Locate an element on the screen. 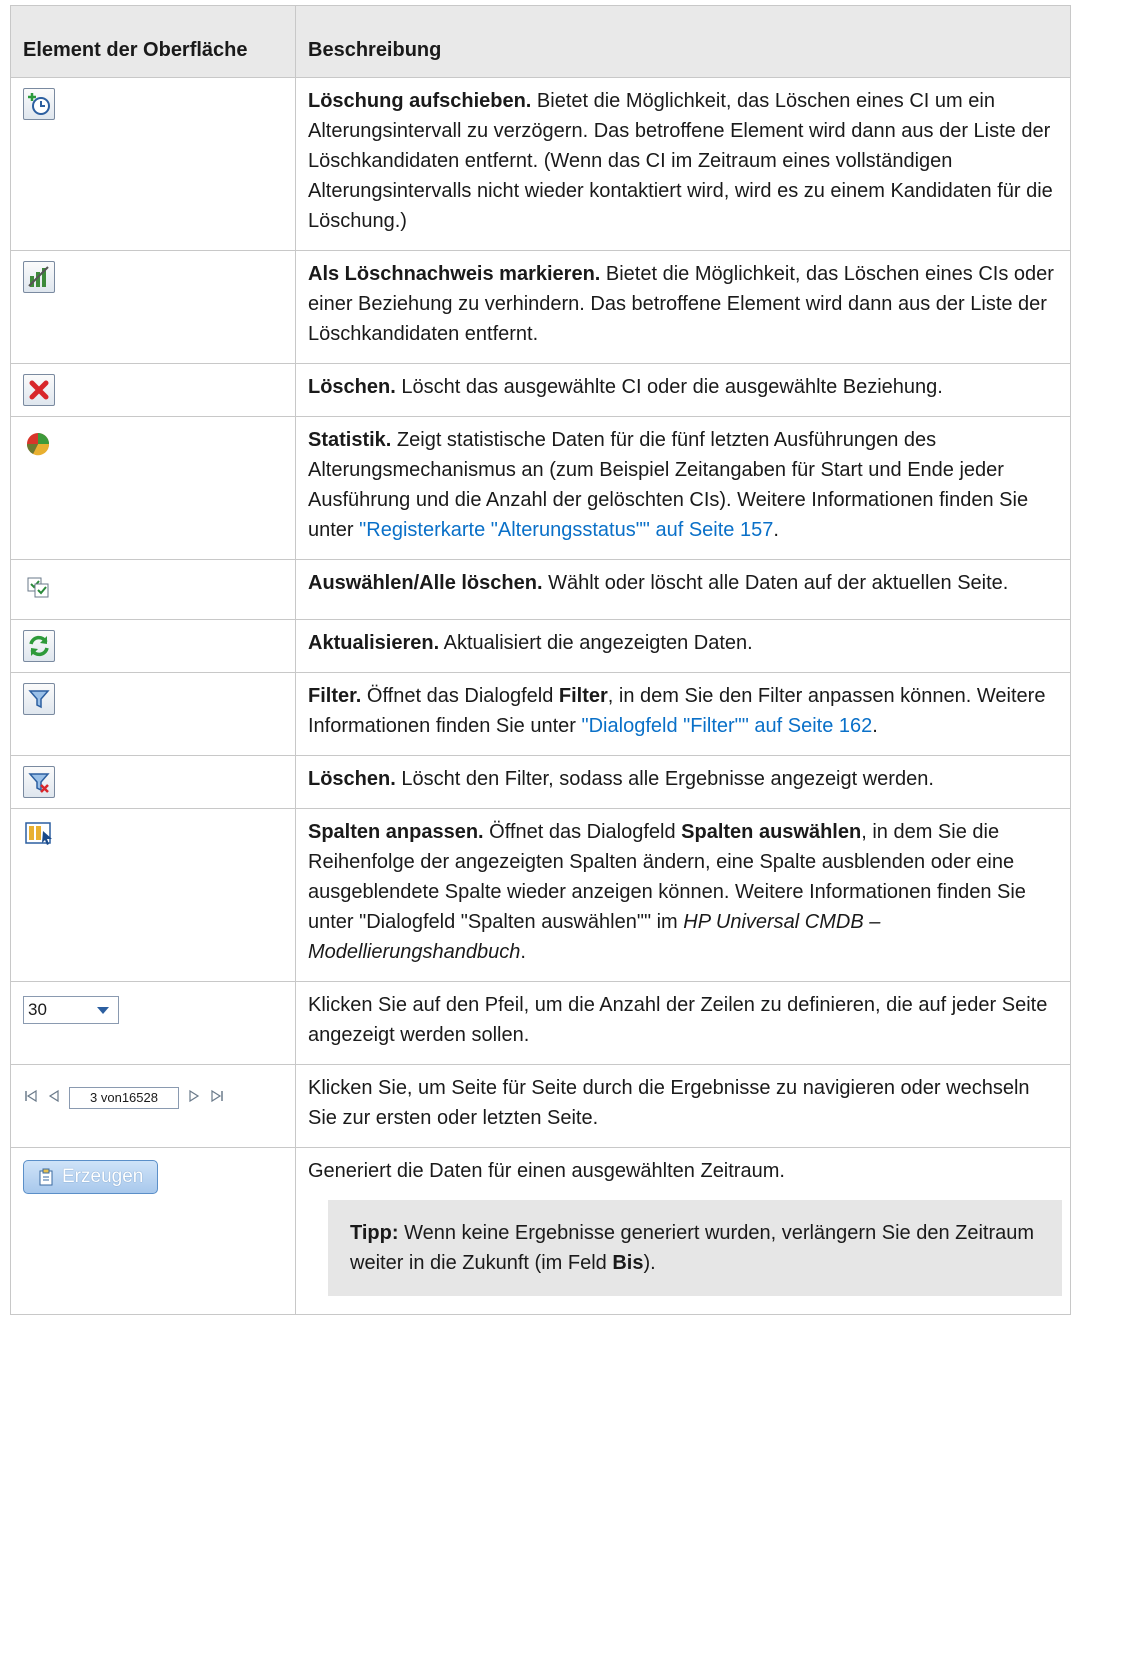 The image size is (1125, 1654). row-title: Spalten anpassen. is located at coordinates (396, 832).